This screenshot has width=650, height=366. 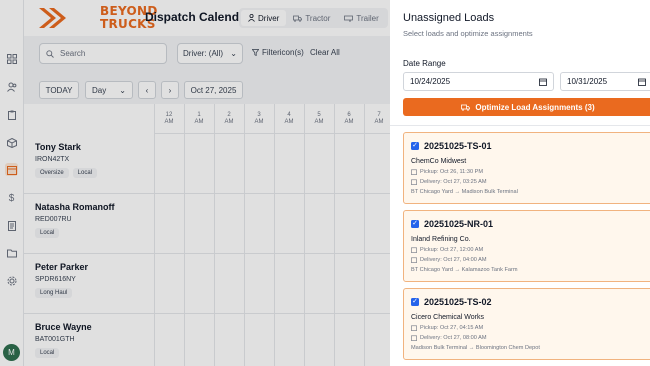 I want to click on load-route: BT Chicago Yard → Madison Bulk Terminal, so click(x=464, y=192).